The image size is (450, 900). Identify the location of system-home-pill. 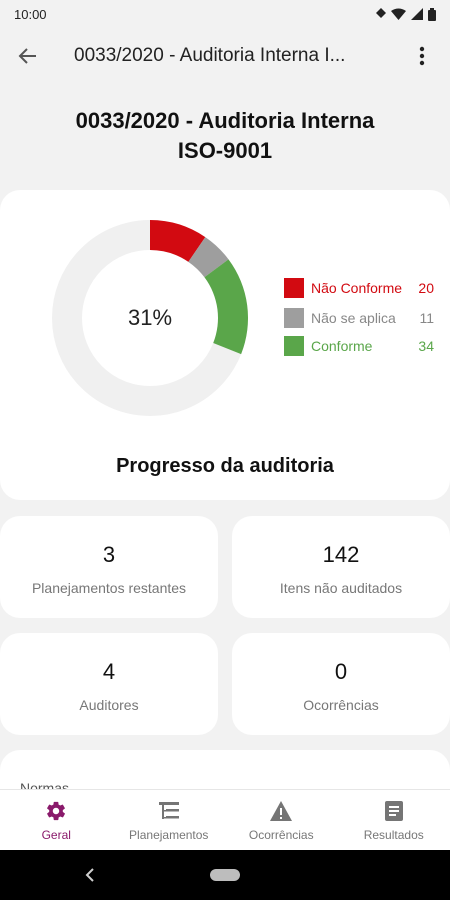
(225, 875).